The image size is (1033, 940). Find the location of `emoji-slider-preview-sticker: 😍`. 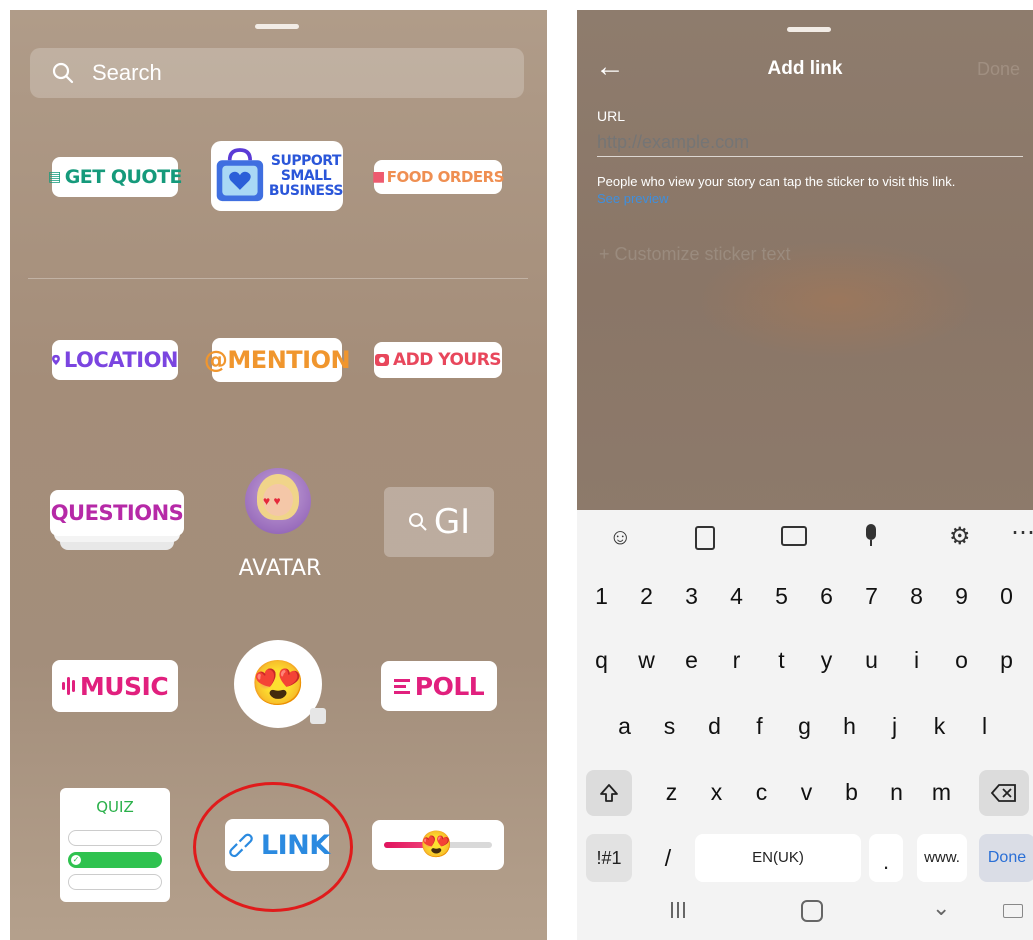

emoji-slider-preview-sticker: 😍 is located at coordinates (438, 845).